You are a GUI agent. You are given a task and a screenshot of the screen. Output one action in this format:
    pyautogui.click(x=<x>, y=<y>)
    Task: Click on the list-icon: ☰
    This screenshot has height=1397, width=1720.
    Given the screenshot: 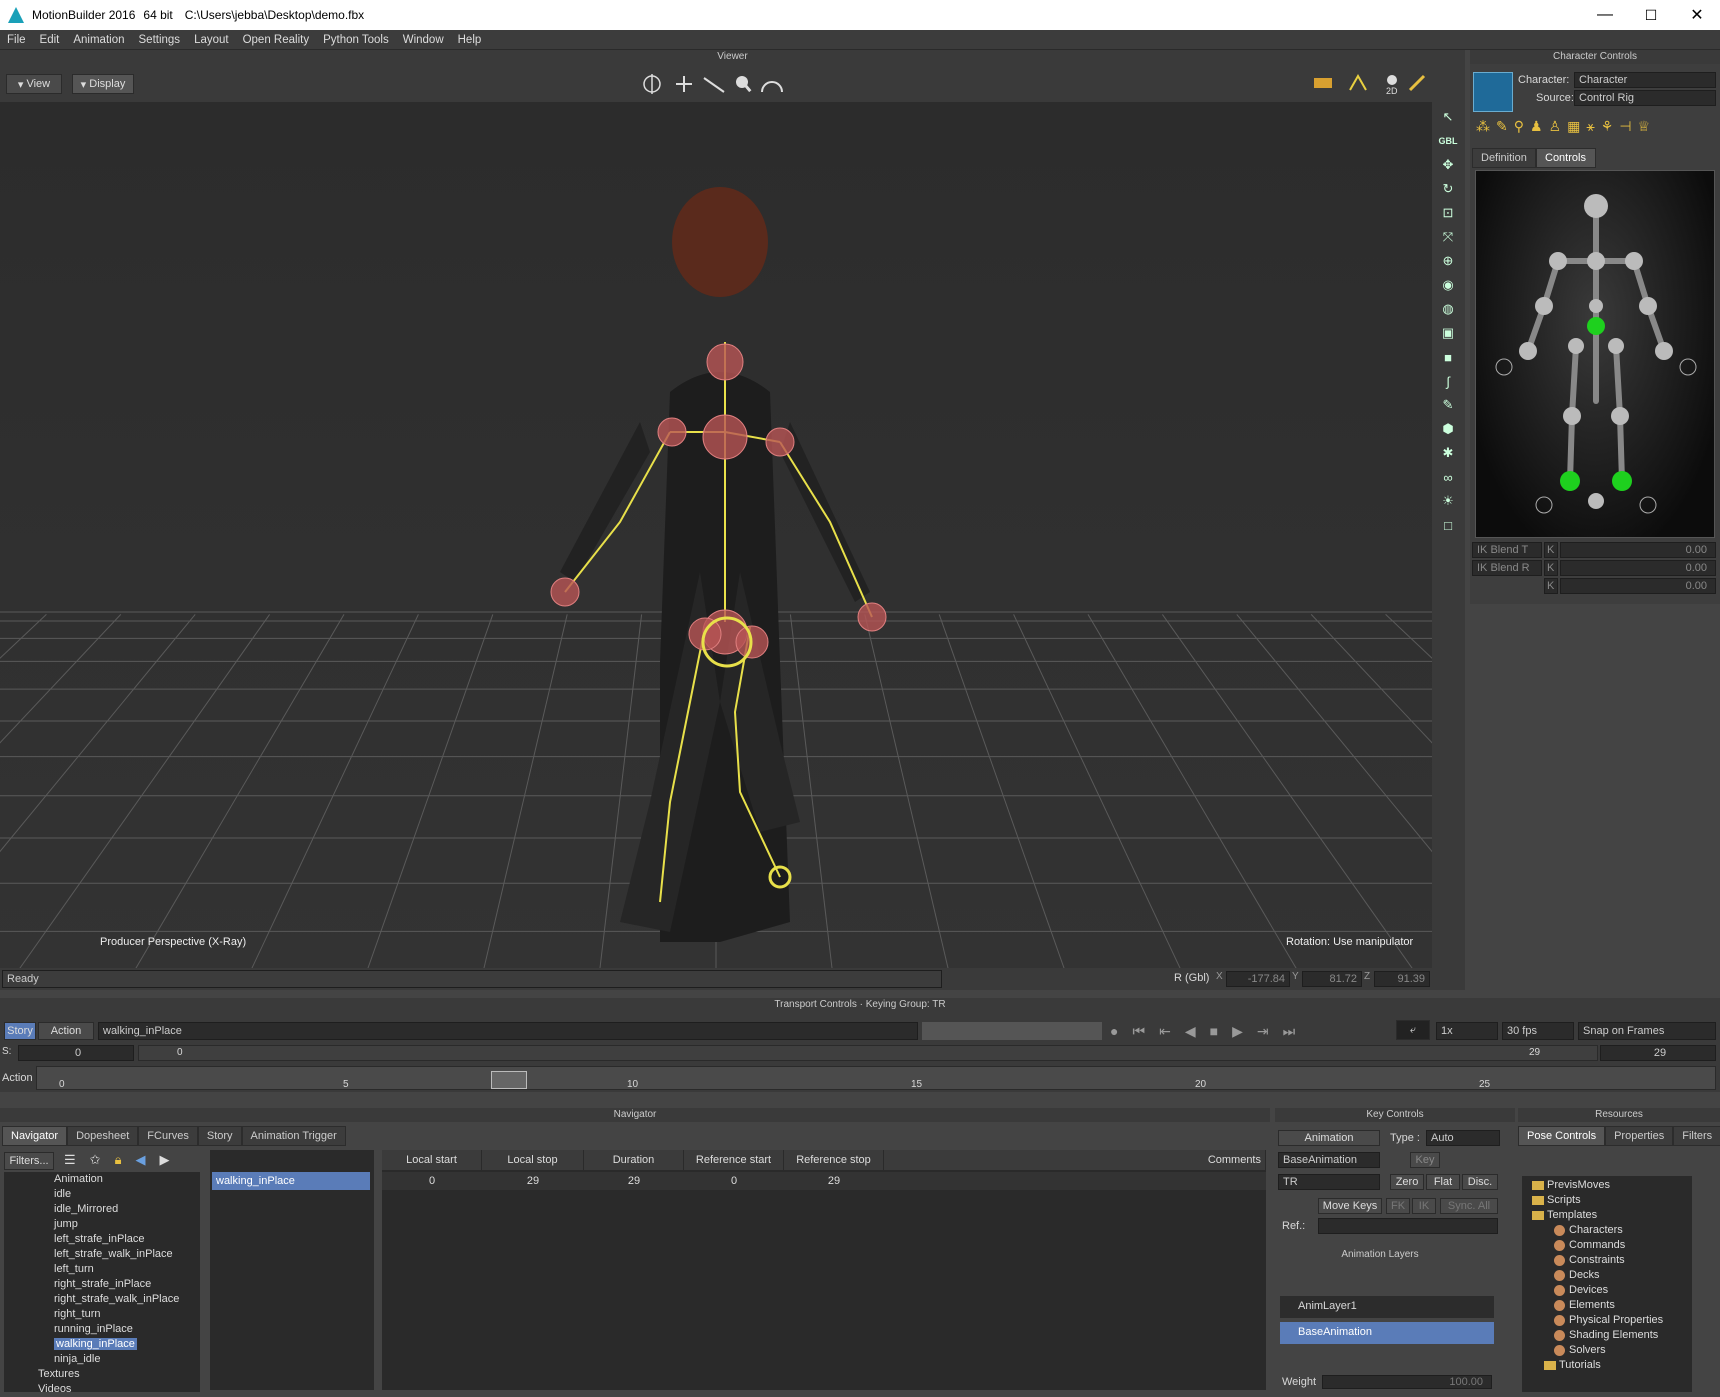 What is the action you would take?
    pyautogui.click(x=70, y=1161)
    